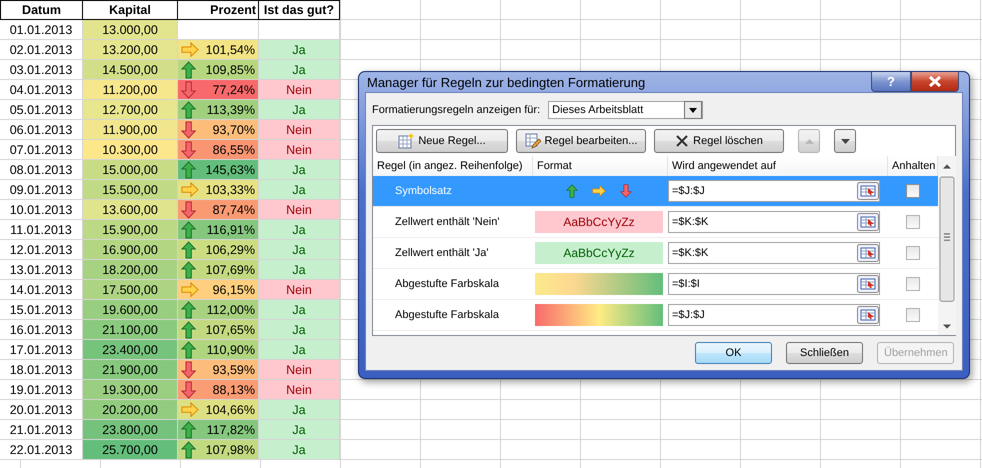 This screenshot has width=982, height=468. Describe the element at coordinates (824, 353) in the screenshot. I see `dialog-button: Schließen` at that location.